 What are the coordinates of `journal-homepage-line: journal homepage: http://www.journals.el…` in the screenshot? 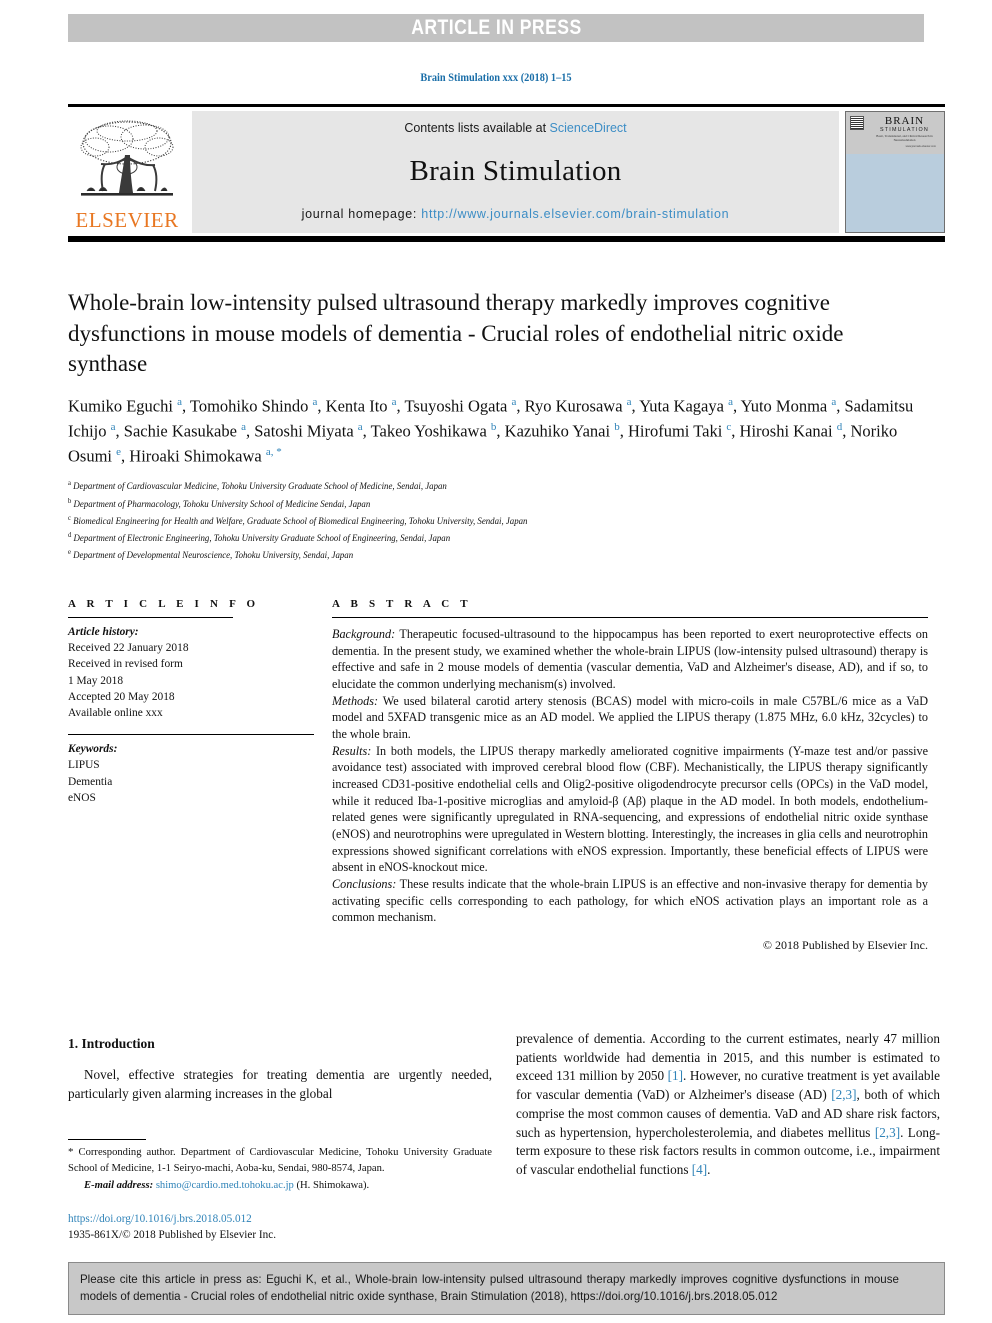 It's located at (516, 214).